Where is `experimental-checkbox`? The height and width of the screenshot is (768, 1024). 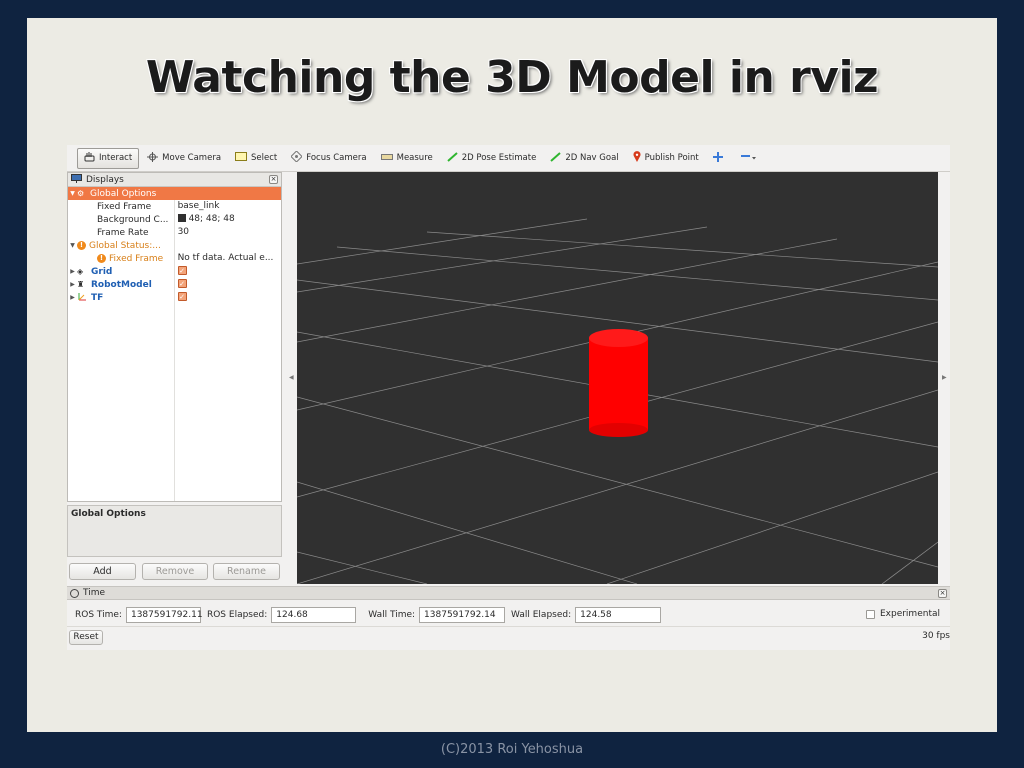 experimental-checkbox is located at coordinates (870, 614).